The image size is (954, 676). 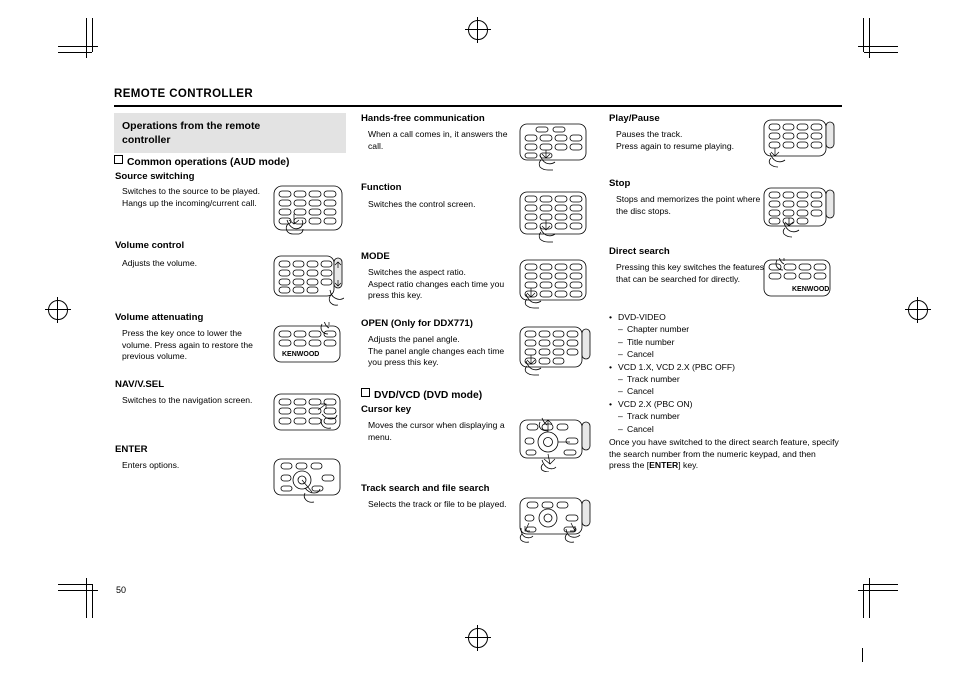 I want to click on registration-mark-bottom, so click(x=478, y=638).